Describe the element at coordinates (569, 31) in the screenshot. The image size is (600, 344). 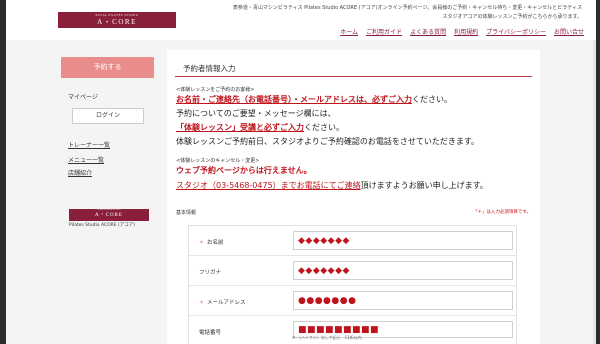
I see `nav-contact: お問い合せ` at that location.